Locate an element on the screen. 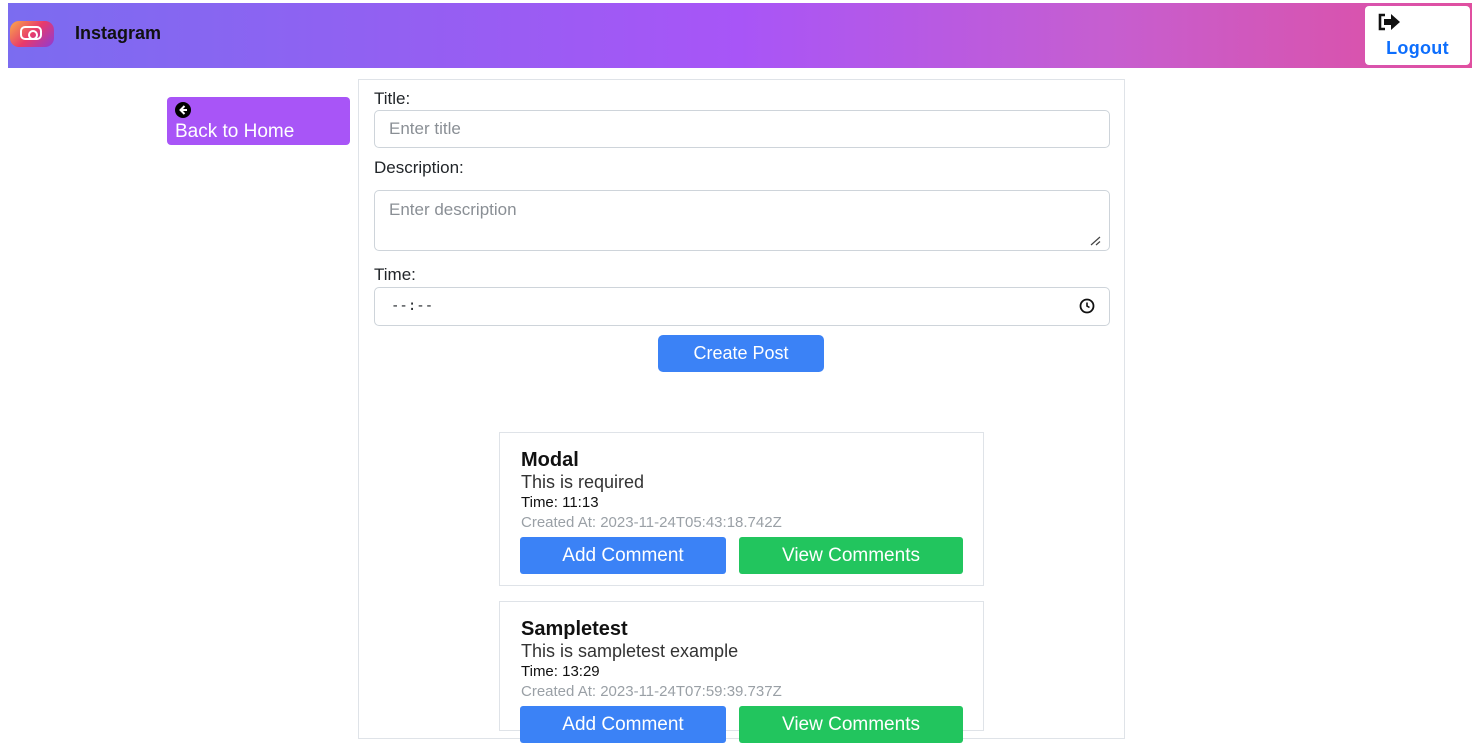  back-to-home-button: Back to Home is located at coordinates (258, 121).